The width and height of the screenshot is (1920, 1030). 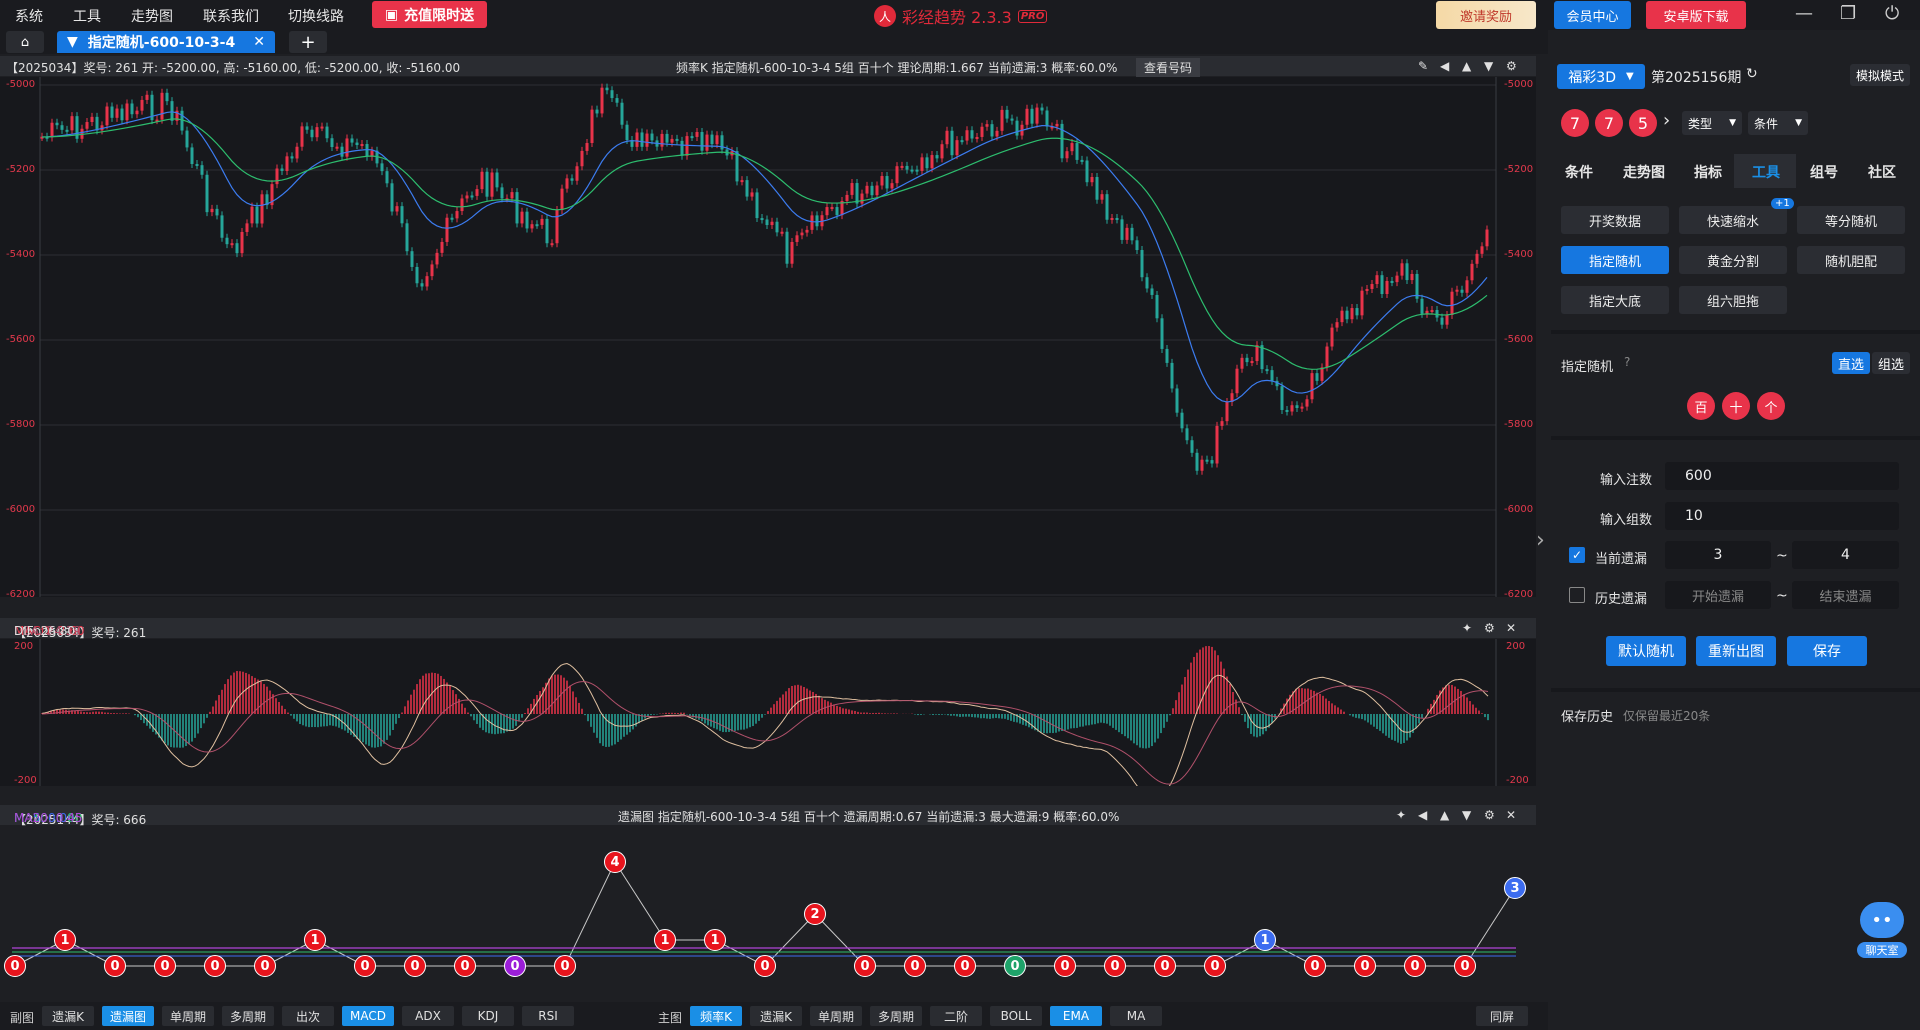 I want to click on home-button: ⌂, so click(x=25, y=42).